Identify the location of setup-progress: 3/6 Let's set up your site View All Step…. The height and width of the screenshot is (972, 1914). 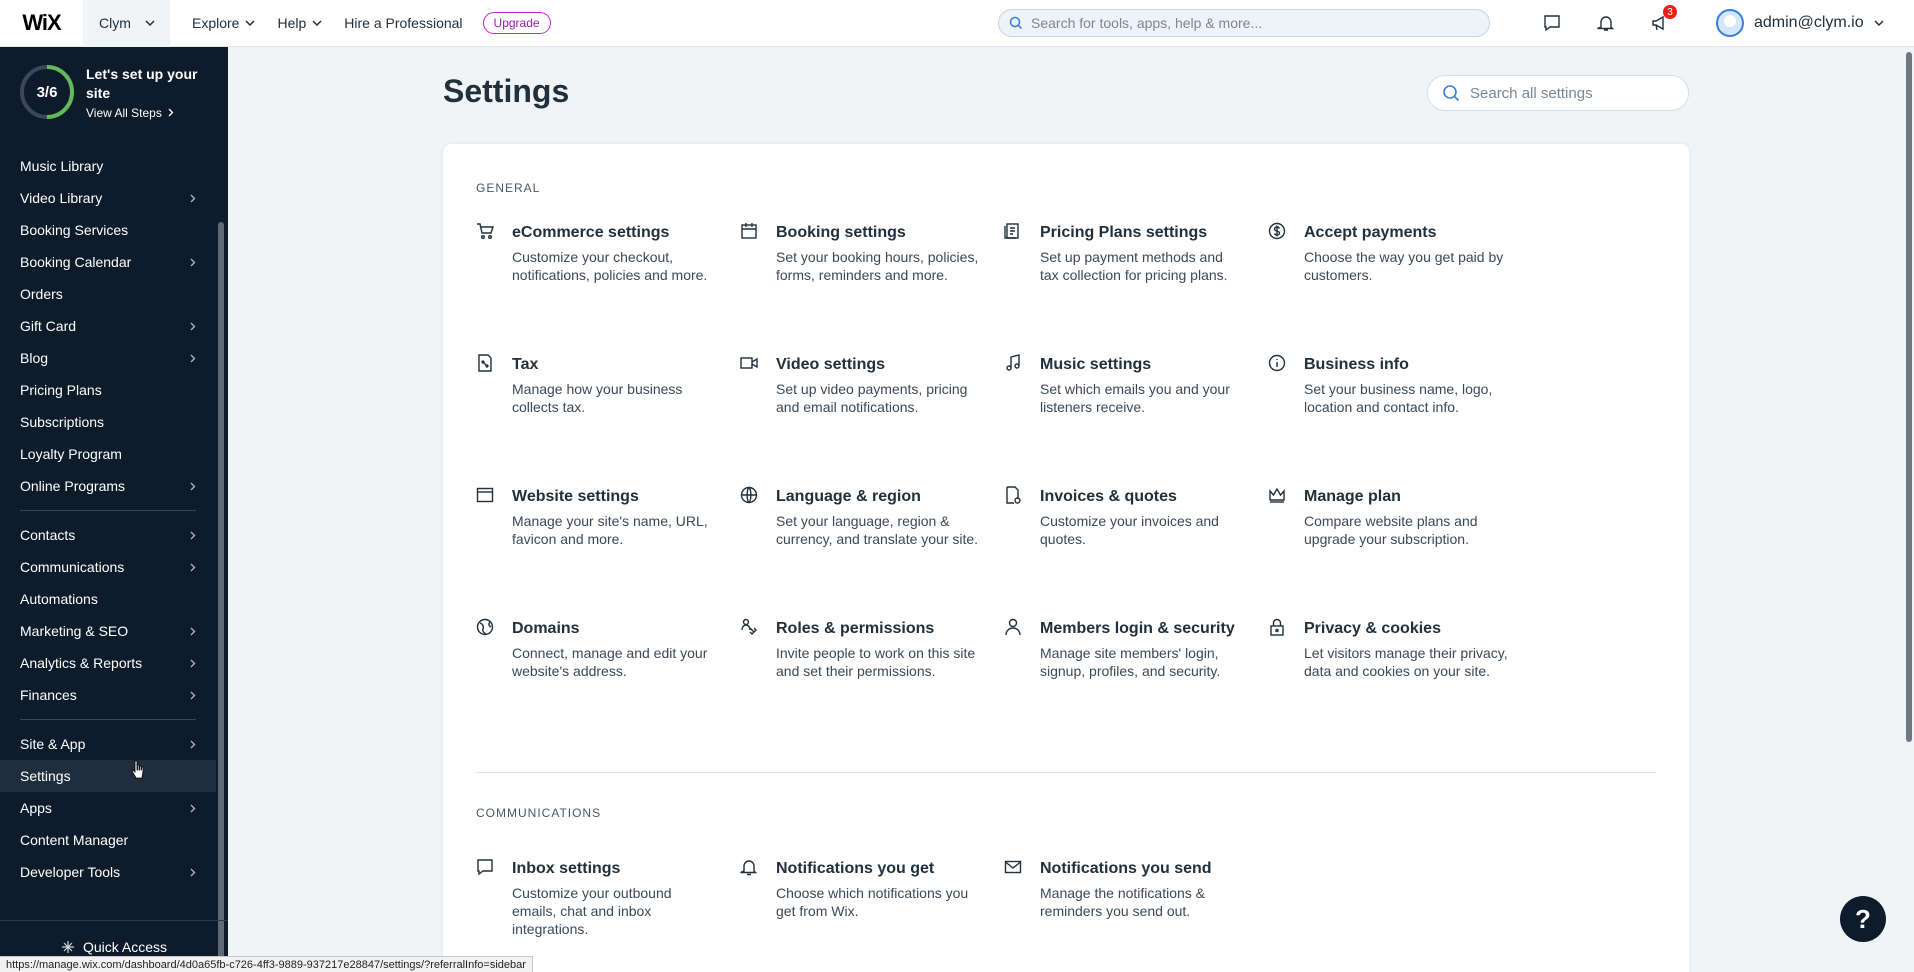
(117, 92).